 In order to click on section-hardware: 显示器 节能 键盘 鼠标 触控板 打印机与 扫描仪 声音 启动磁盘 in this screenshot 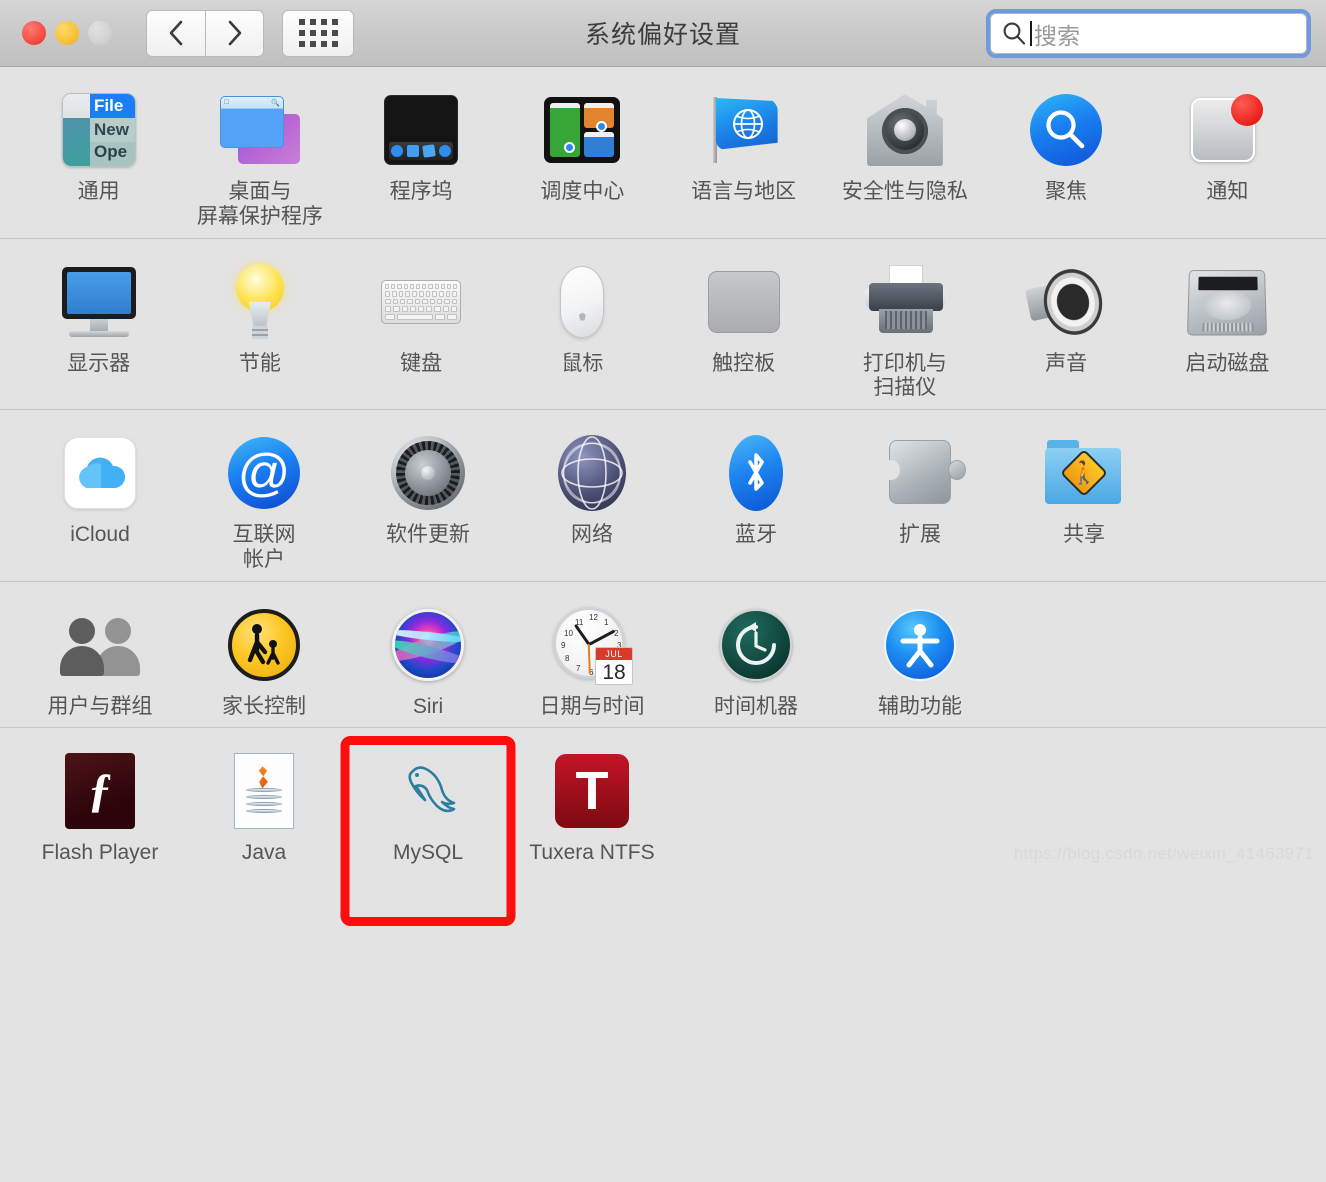, I will do `click(663, 323)`.